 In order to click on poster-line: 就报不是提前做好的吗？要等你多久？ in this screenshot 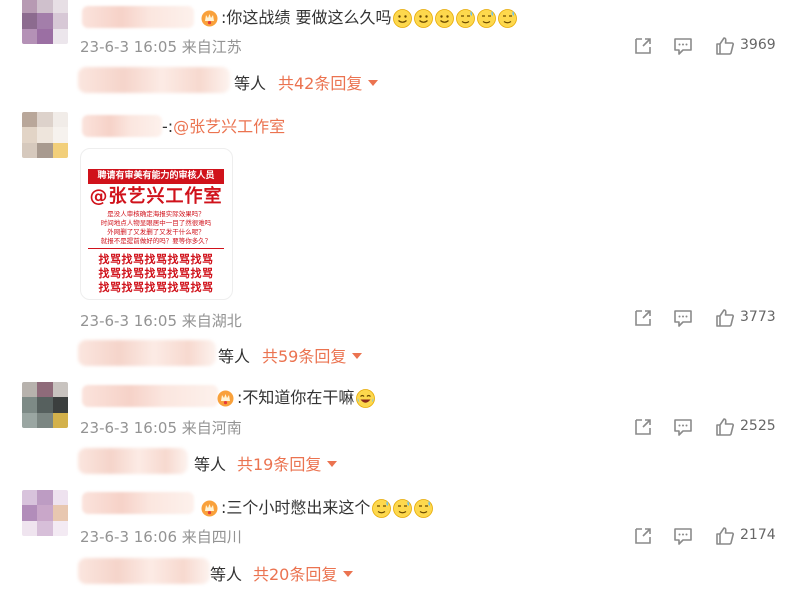, I will do `click(156, 241)`.